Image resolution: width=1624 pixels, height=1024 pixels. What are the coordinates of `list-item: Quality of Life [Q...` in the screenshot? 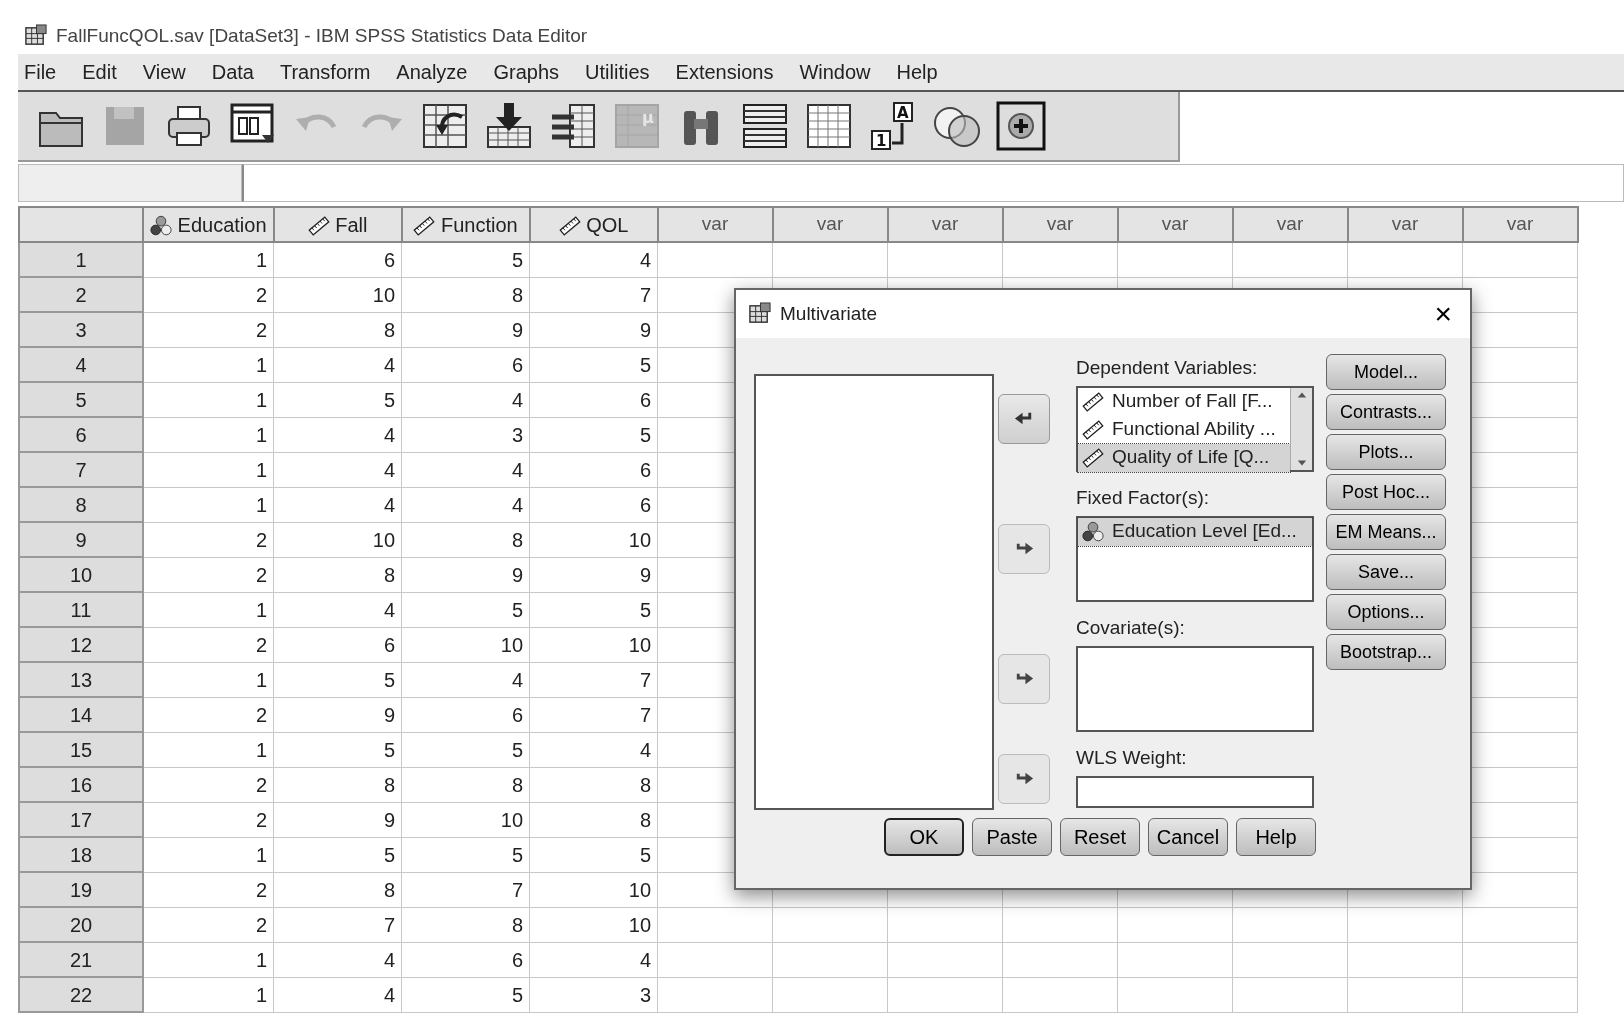 It's located at (1184, 457).